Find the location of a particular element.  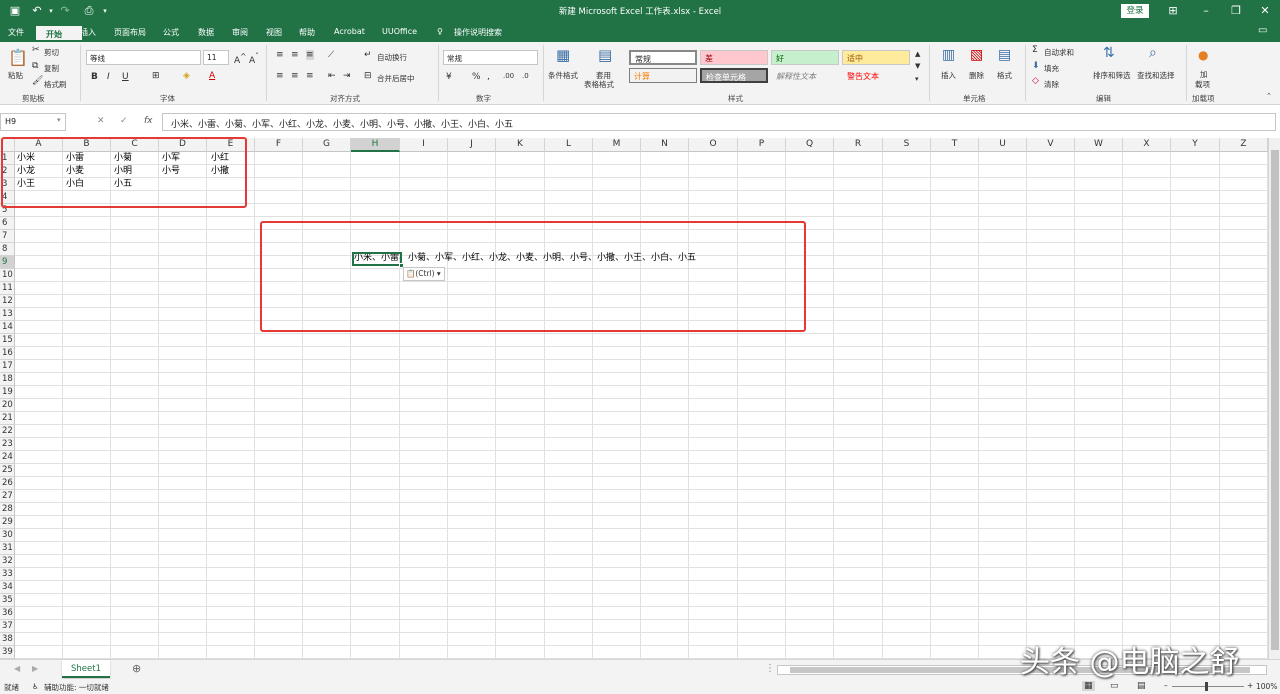

row-header-10: 10 is located at coordinates (7, 275).